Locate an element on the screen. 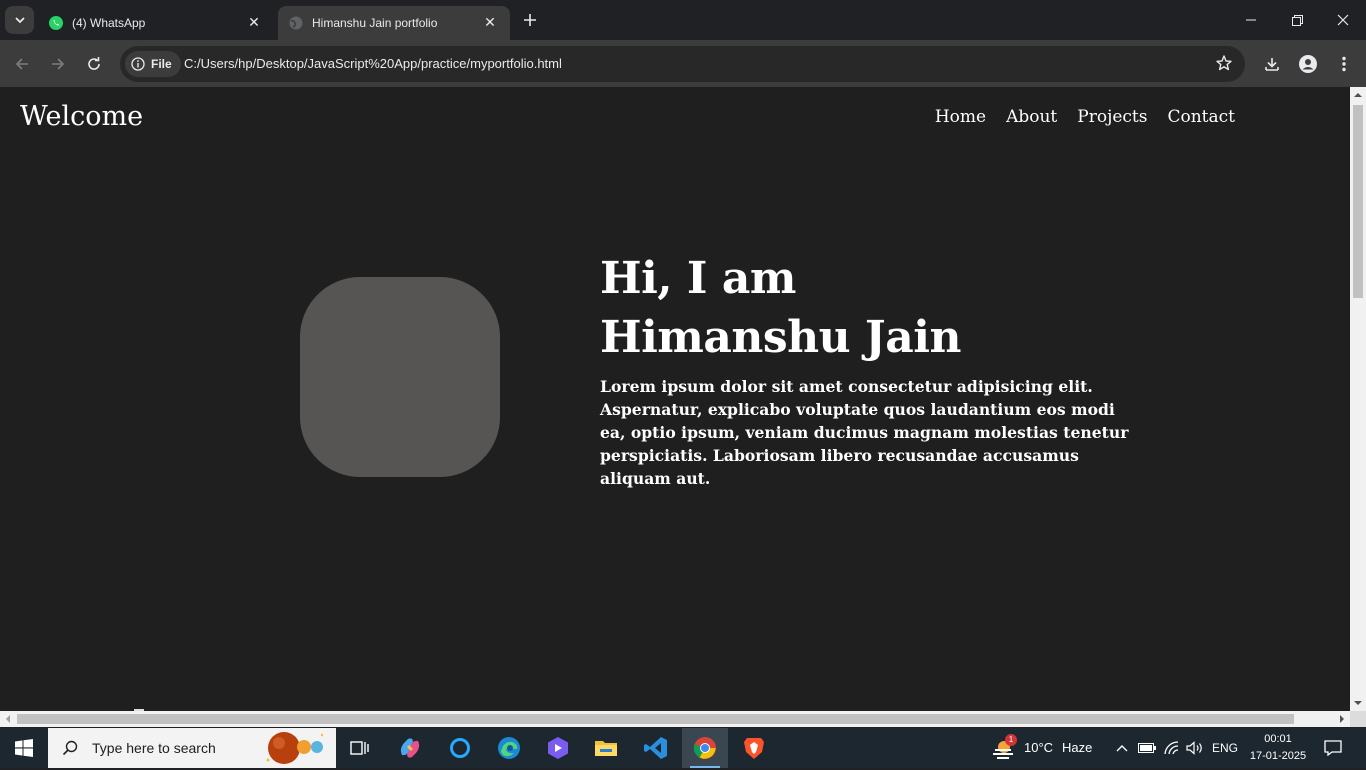  profile-icon is located at coordinates (1308, 64).